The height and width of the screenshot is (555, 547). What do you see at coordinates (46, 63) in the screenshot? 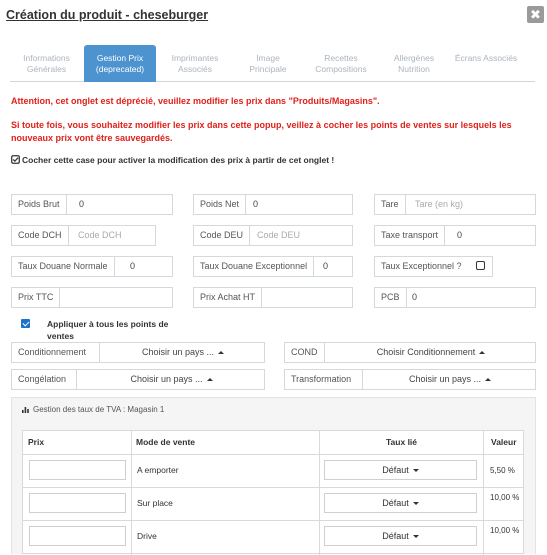
I see `tab-informations-generales: Informations Générales` at bounding box center [46, 63].